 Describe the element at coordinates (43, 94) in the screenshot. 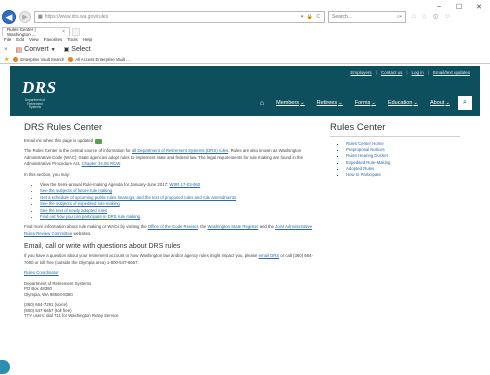

I see `drs-logo: DRS Department of Retirement Systems` at that location.